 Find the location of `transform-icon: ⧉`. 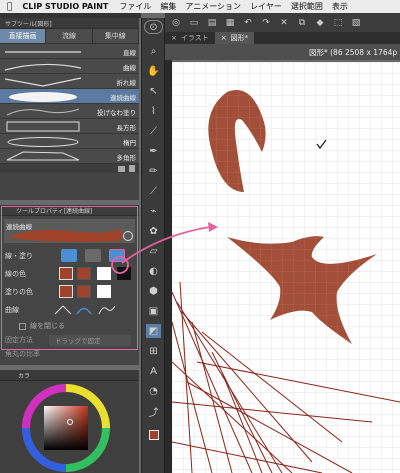

transform-icon: ⧉ is located at coordinates (302, 23).